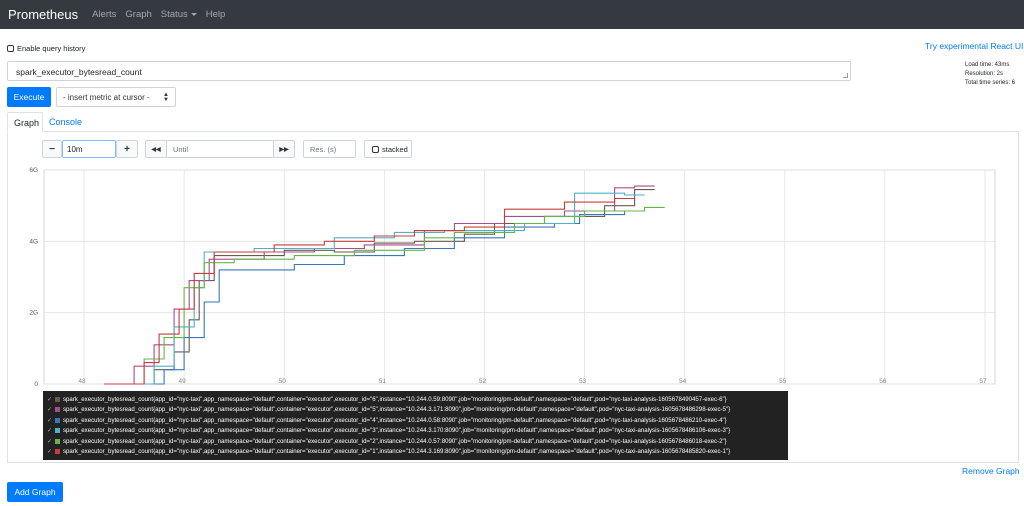 The width and height of the screenshot is (1024, 506). What do you see at coordinates (683, 381) in the screenshot?
I see `x-tick-label: 54` at bounding box center [683, 381].